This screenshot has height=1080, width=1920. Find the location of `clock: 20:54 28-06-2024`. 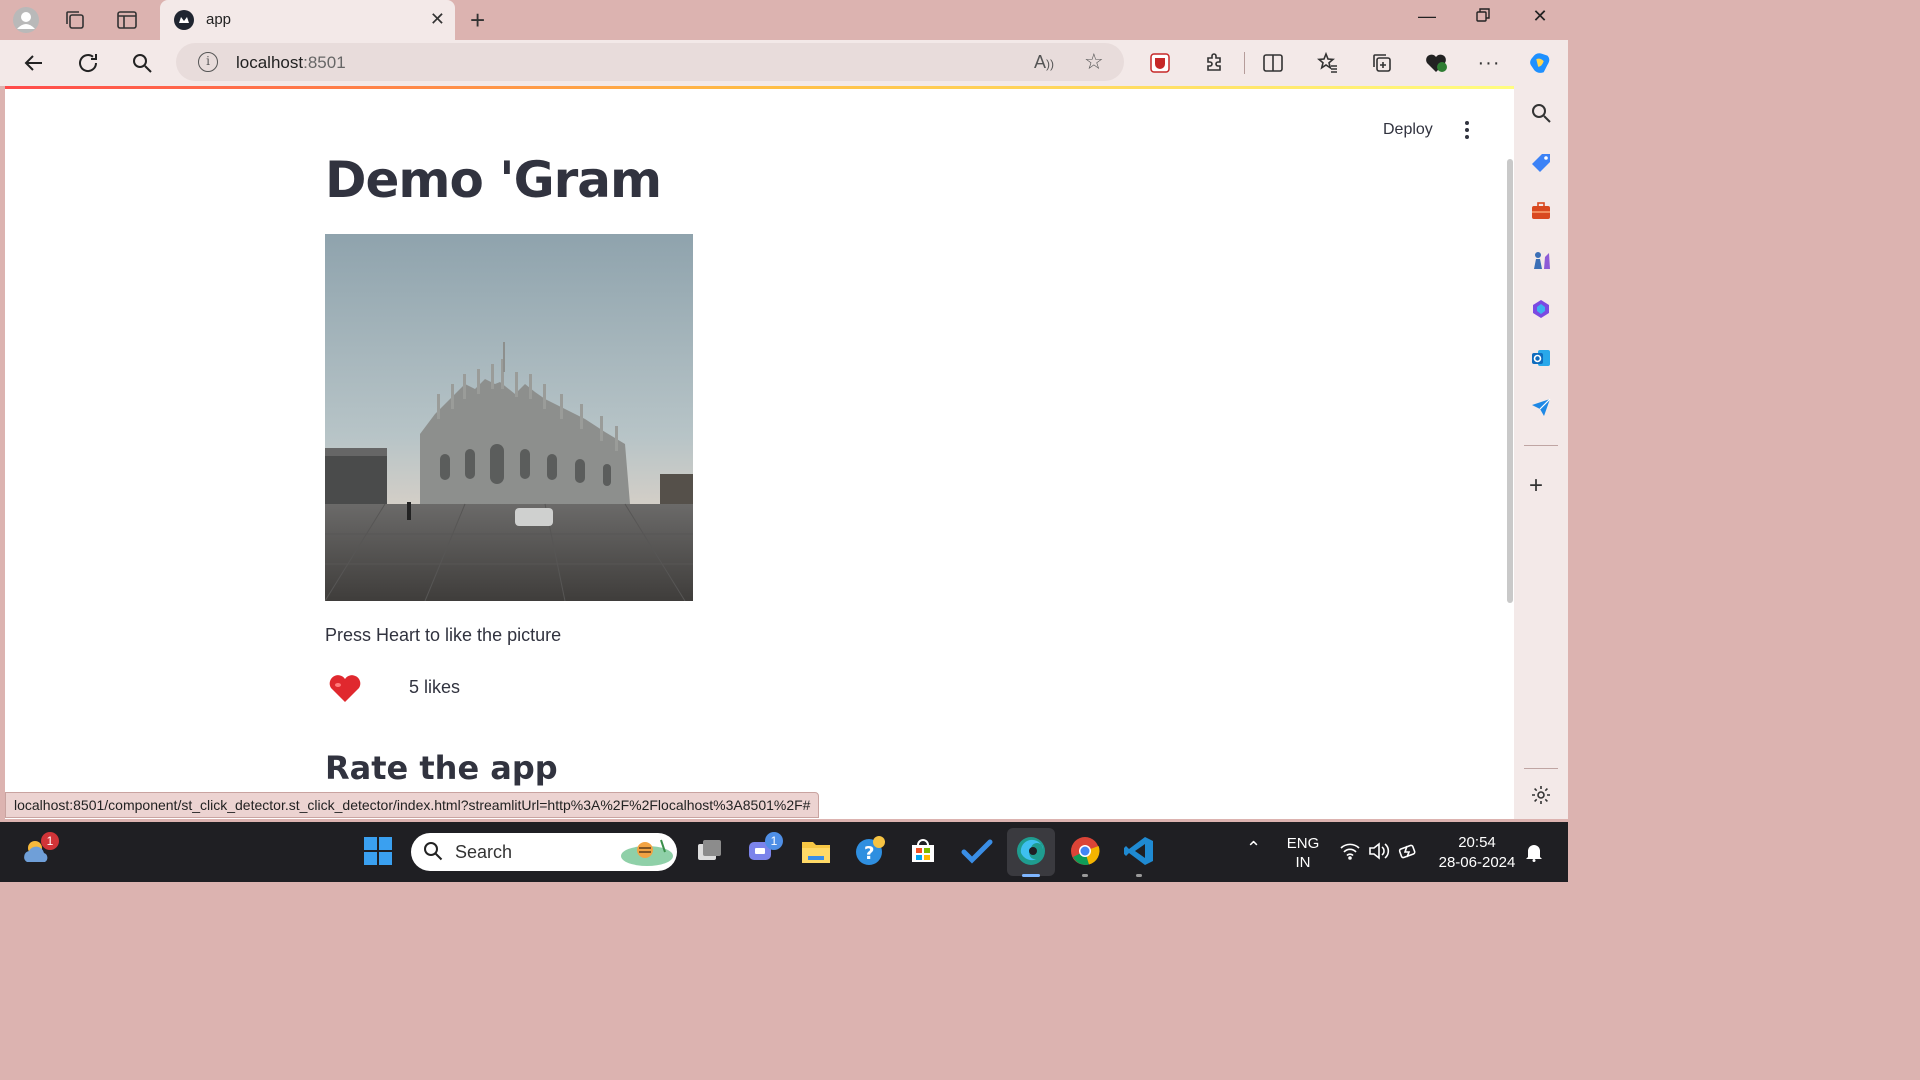

clock: 20:54 28-06-2024 is located at coordinates (1477, 853).